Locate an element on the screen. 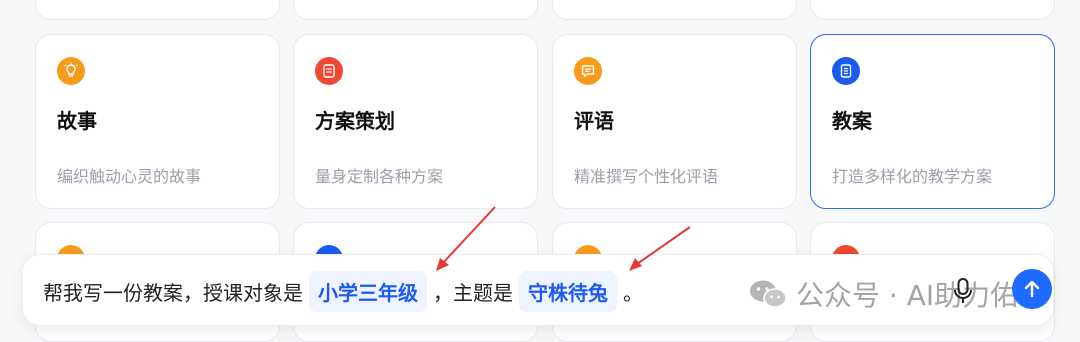 Image resolution: width=1080 pixels, height=342 pixels. topic-chip: 守株待兔 is located at coordinates (568, 291).